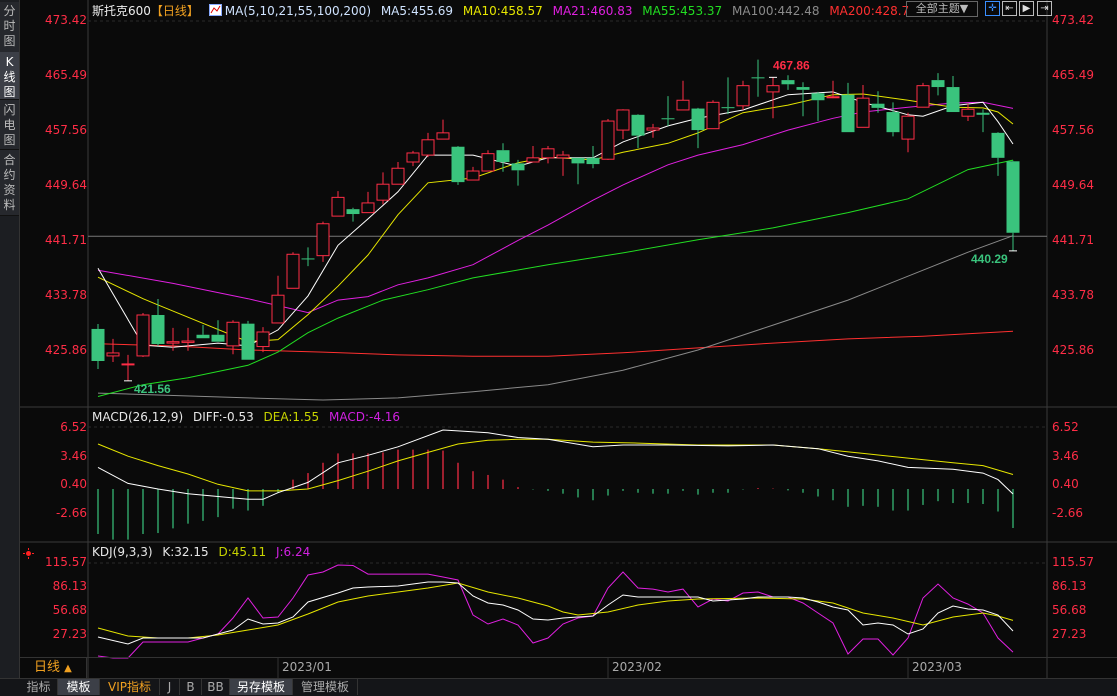 This screenshot has width=1117, height=696. What do you see at coordinates (66, 350) in the screenshot?
I see `price-tick-left: 425.86` at bounding box center [66, 350].